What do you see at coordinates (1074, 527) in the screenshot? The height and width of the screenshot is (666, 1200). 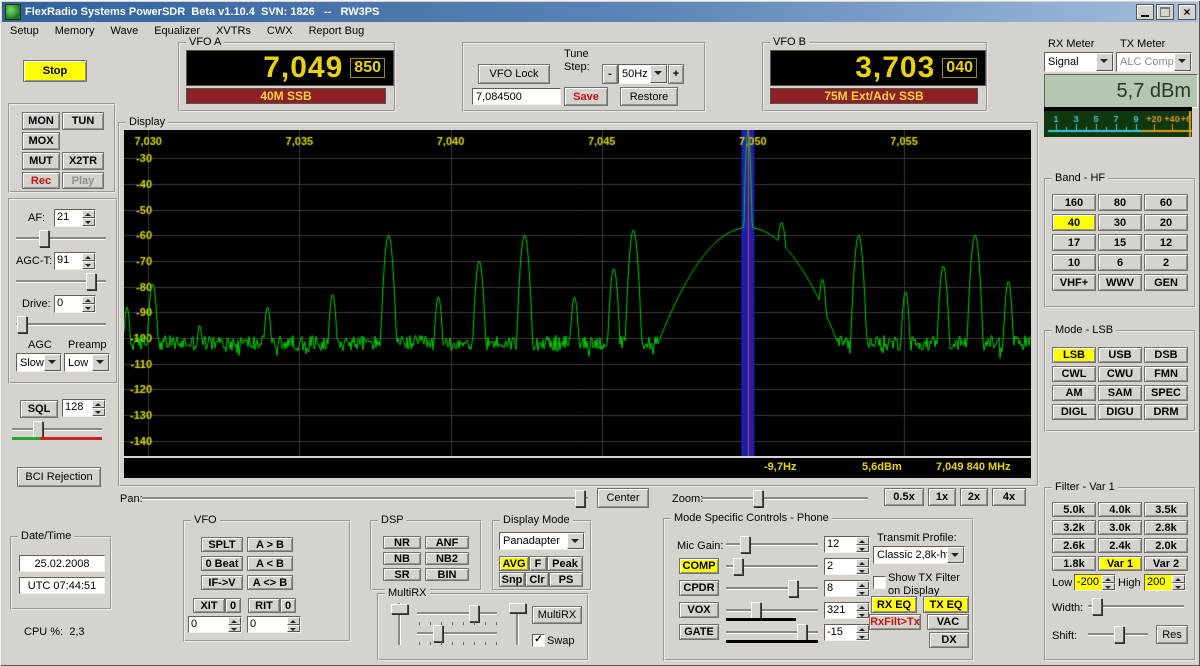 I see `filter-button-3.2k: 3.2k` at bounding box center [1074, 527].